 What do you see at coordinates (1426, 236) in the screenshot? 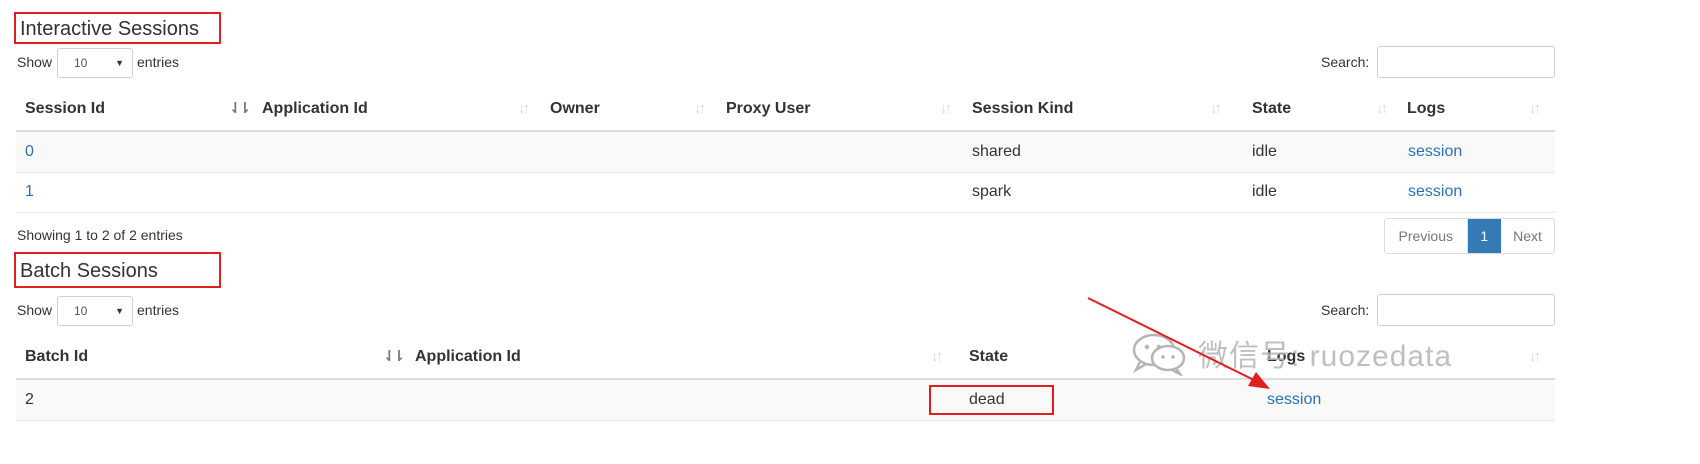
I see `previous-page-button: Previous` at bounding box center [1426, 236].